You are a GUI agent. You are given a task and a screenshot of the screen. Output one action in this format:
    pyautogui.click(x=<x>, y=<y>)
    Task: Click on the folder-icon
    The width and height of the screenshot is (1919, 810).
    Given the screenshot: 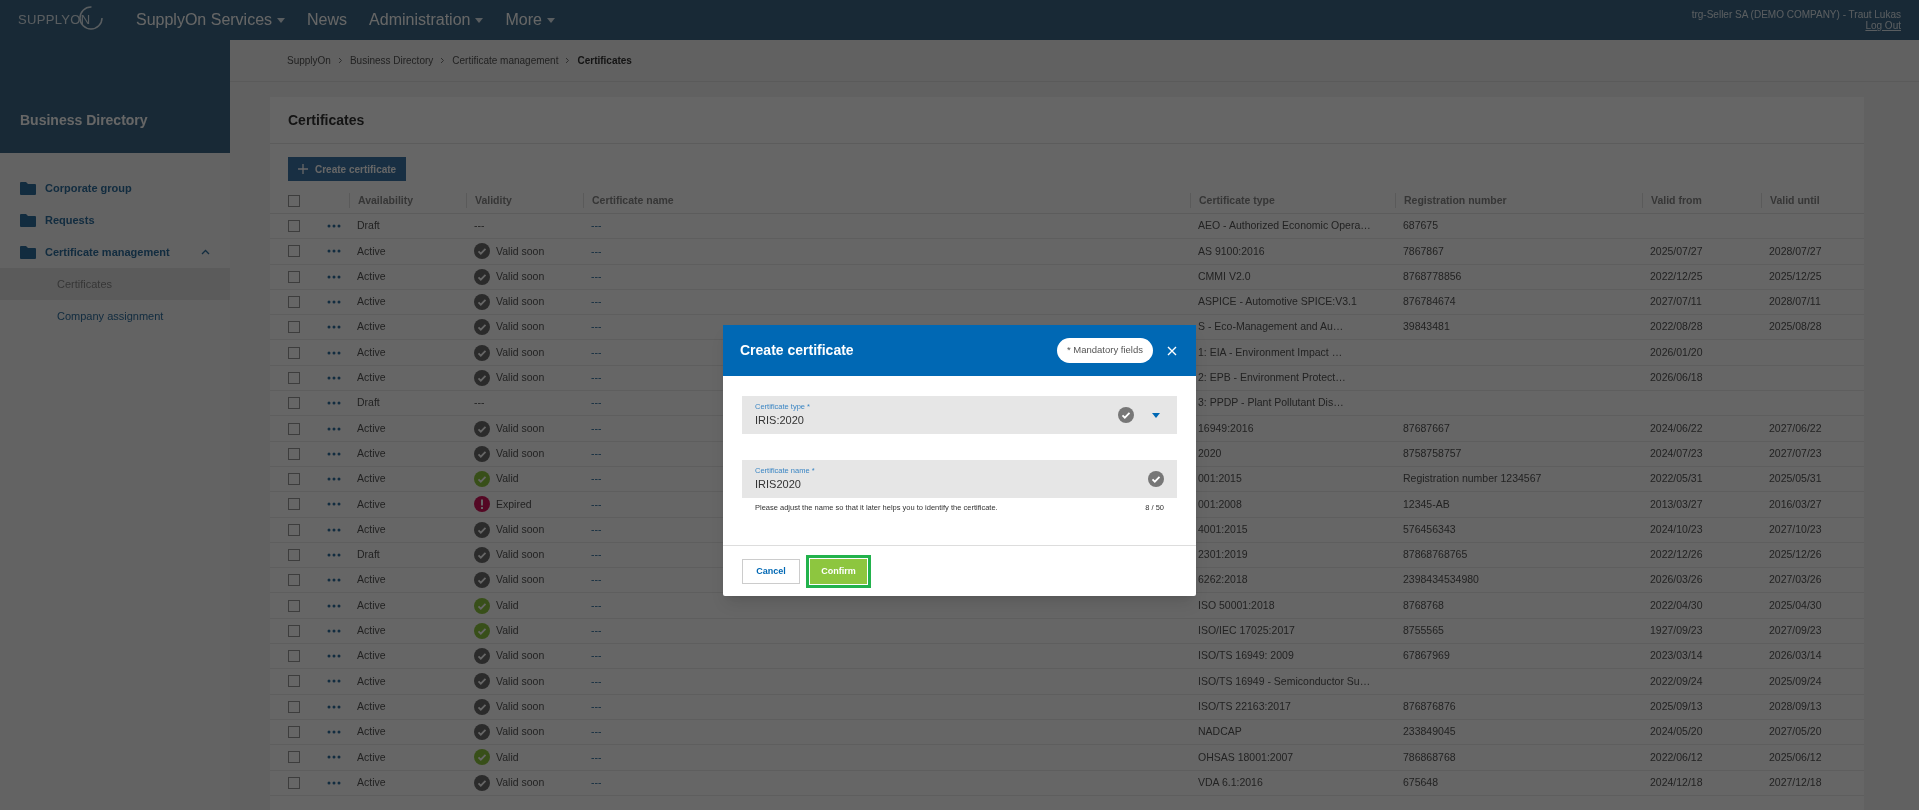 What is the action you would take?
    pyautogui.click(x=28, y=252)
    